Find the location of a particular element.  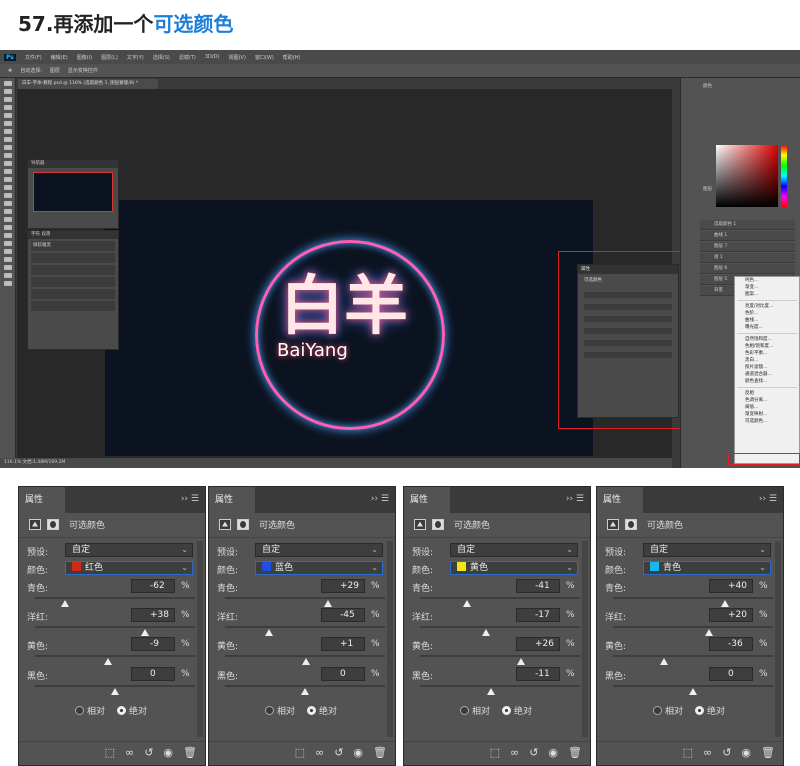

menu-item: 3D(D) is located at coordinates (212, 57).